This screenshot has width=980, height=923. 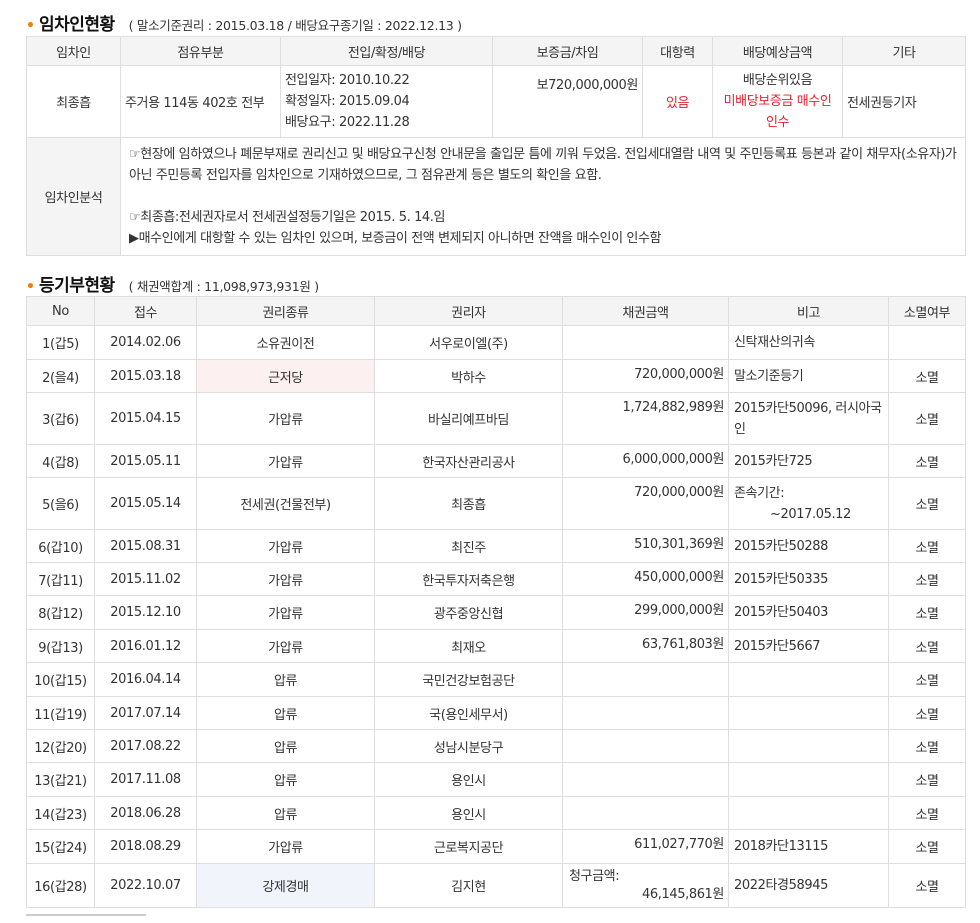 What do you see at coordinates (645, 546) in the screenshot?
I see `row-amount: 510,301,369원` at bounding box center [645, 546].